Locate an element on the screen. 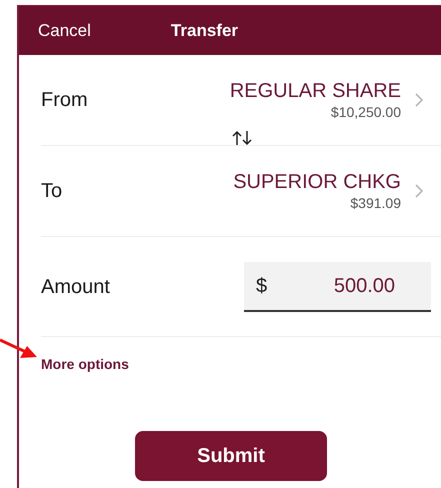 This screenshot has width=441, height=488. account-picker: SUPERIOR CHKG $391.09 is located at coordinates (328, 191).